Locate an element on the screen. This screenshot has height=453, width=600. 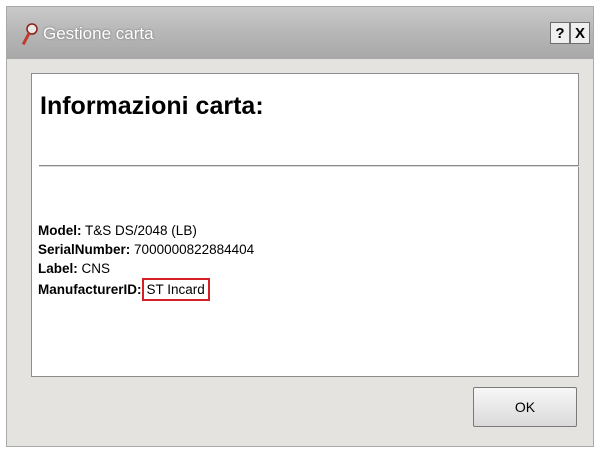
panel-heading: Informazioni carta: is located at coordinates (152, 106).